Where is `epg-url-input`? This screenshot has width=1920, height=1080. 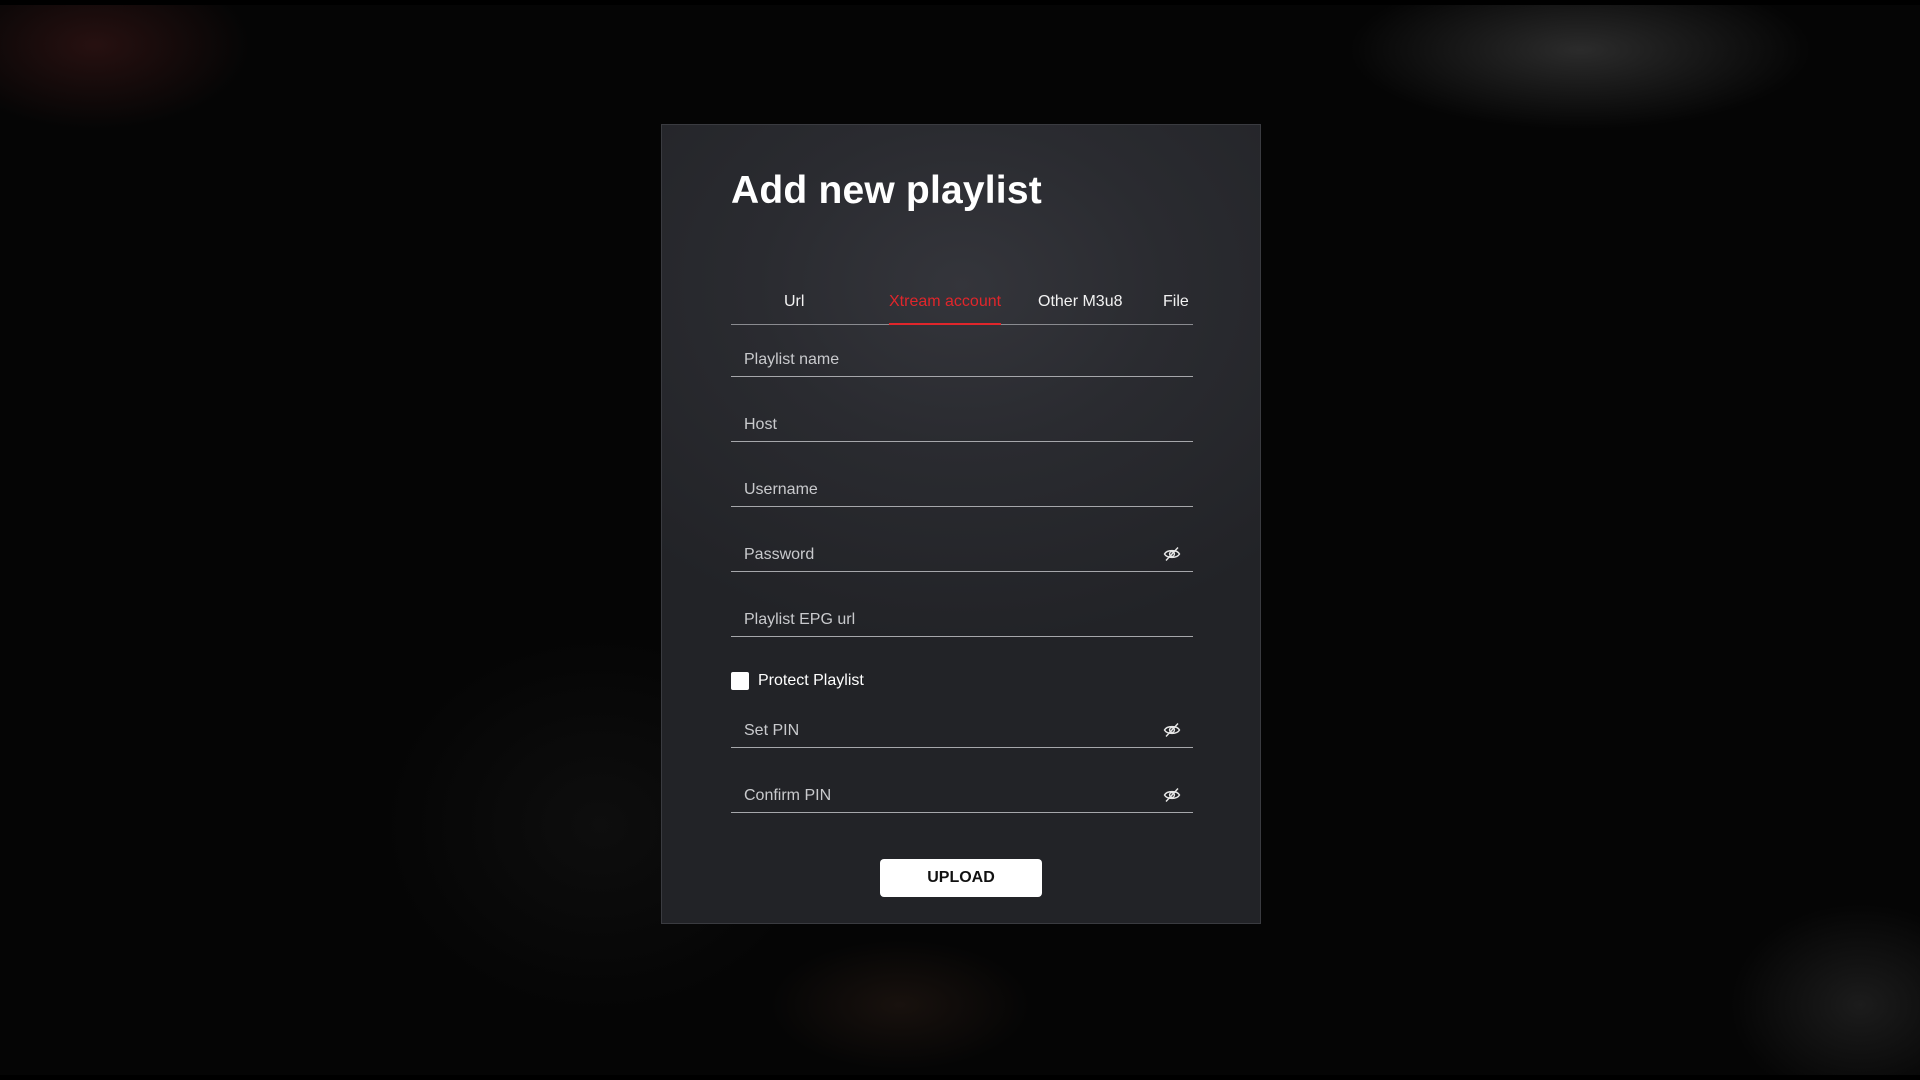
epg-url-input is located at coordinates (962, 619).